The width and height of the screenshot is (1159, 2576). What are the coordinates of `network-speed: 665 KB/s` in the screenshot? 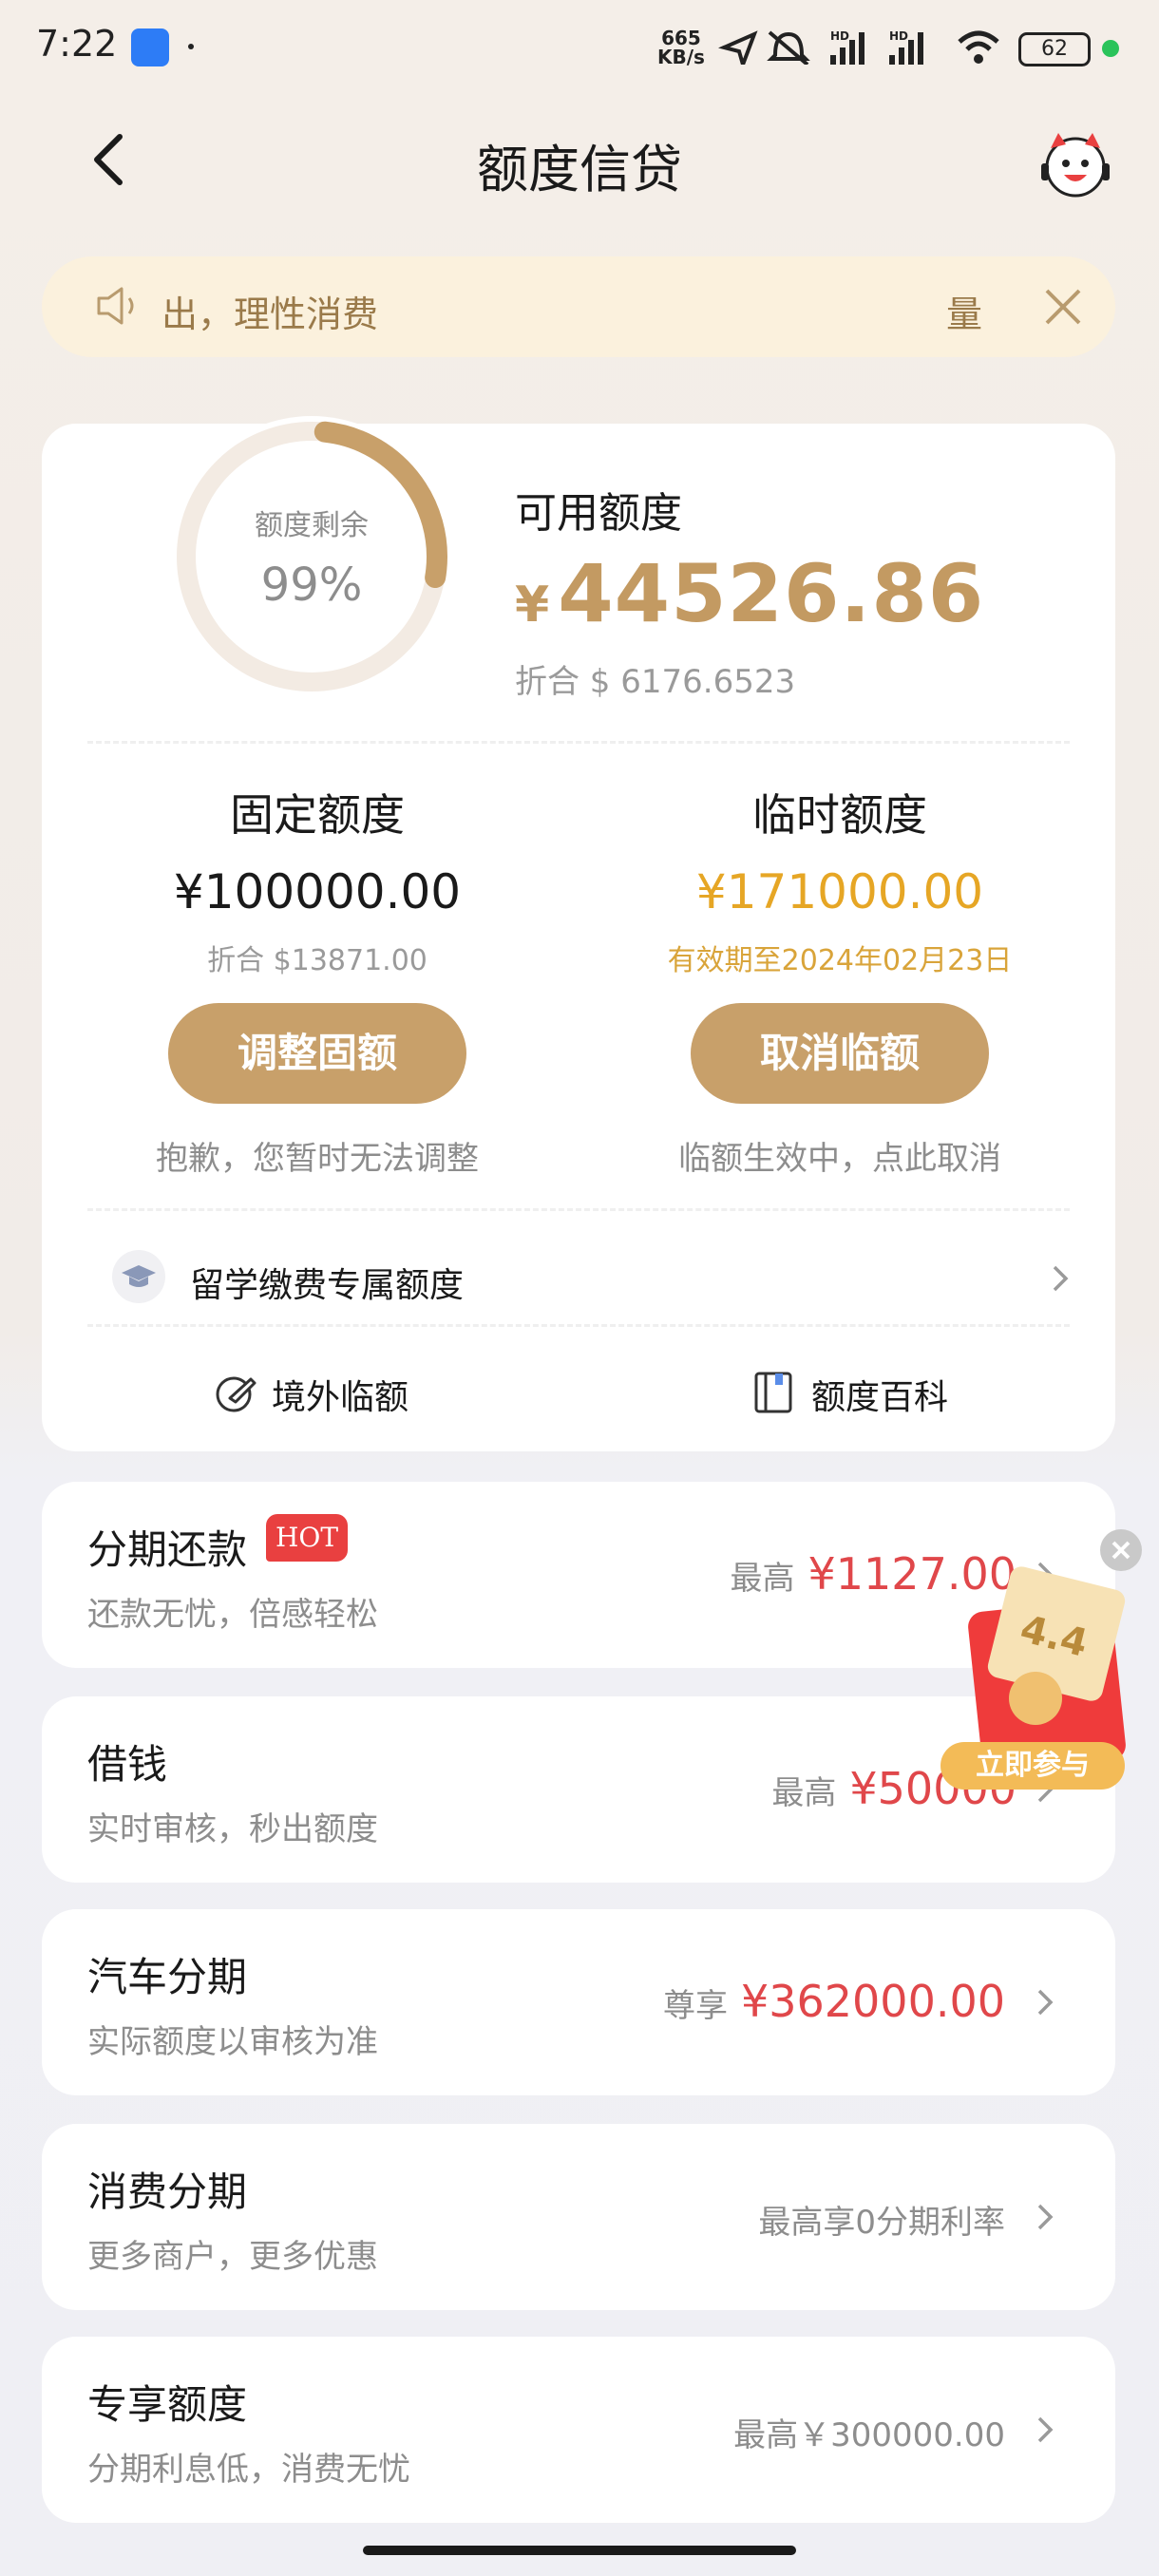 It's located at (681, 47).